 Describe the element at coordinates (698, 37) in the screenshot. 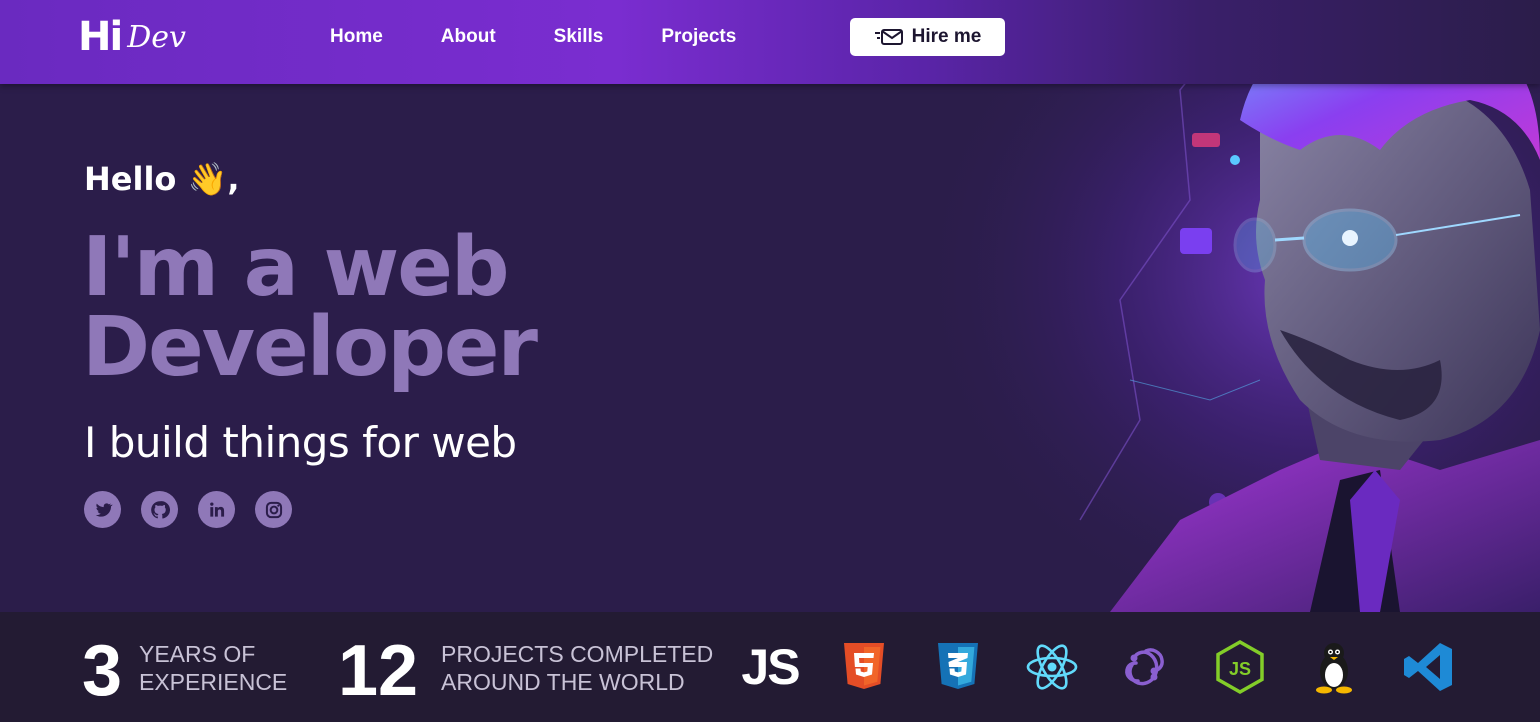

I see `nav-link-projects: Projects` at that location.